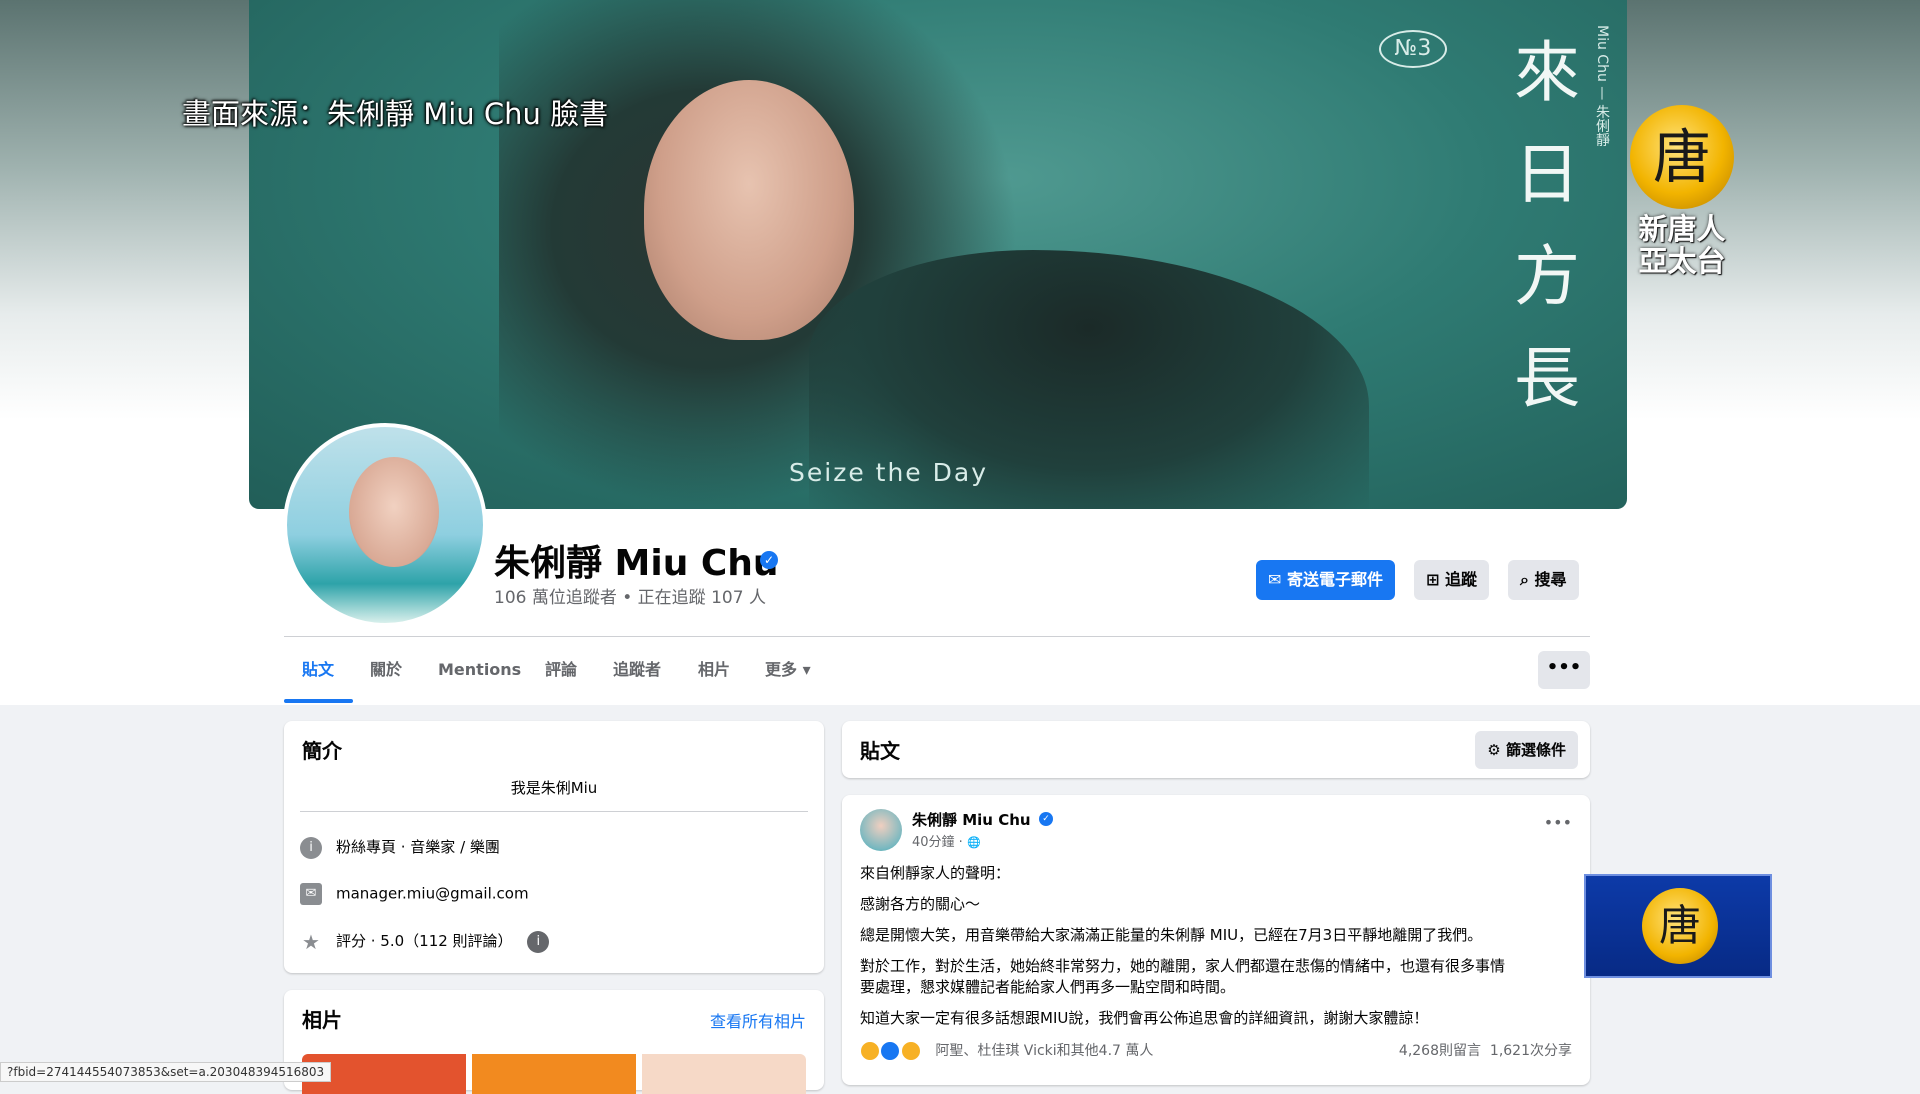 The height and width of the screenshot is (1094, 1920). I want to click on ntd-corner-logo: 唐, so click(1678, 926).